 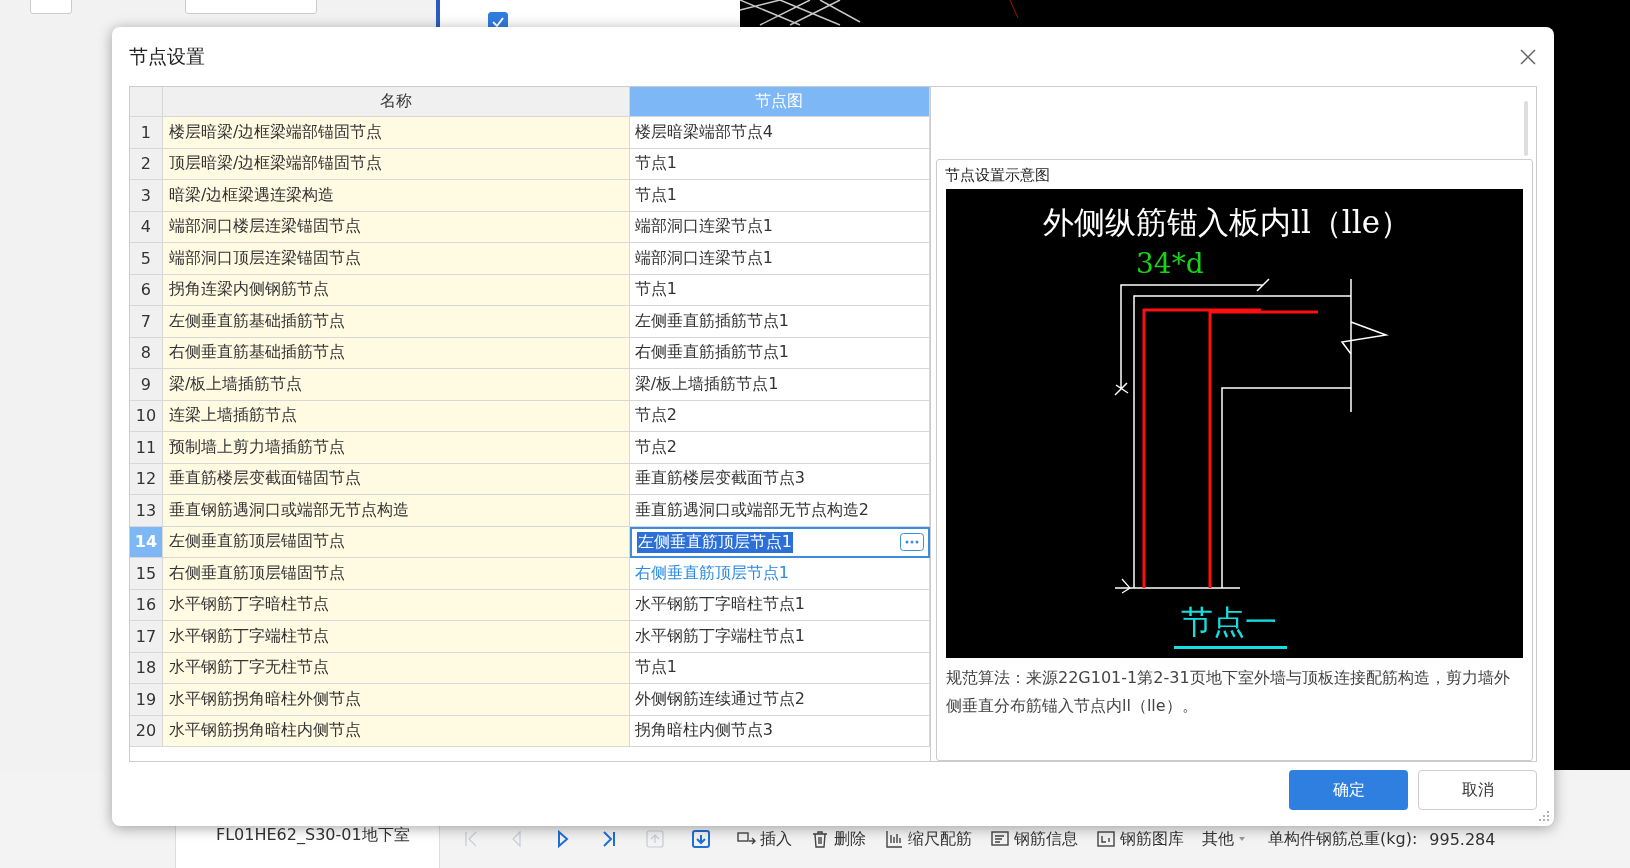 What do you see at coordinates (146, 511) in the screenshot?
I see `row-number: 13` at bounding box center [146, 511].